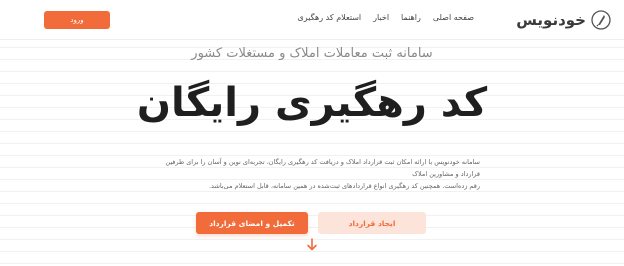 This screenshot has width=624, height=266. What do you see at coordinates (601, 20) in the screenshot?
I see `feather-pen-icon` at bounding box center [601, 20].